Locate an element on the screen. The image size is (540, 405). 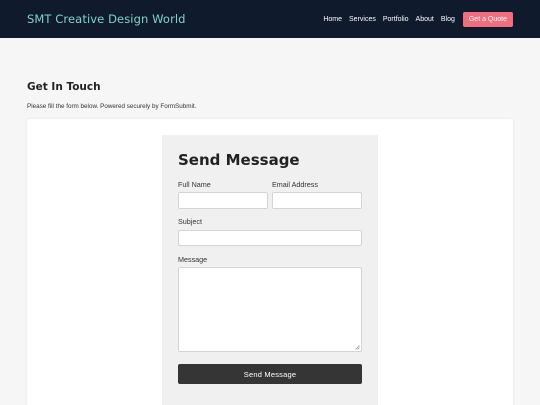
message-textarea is located at coordinates (270, 309).